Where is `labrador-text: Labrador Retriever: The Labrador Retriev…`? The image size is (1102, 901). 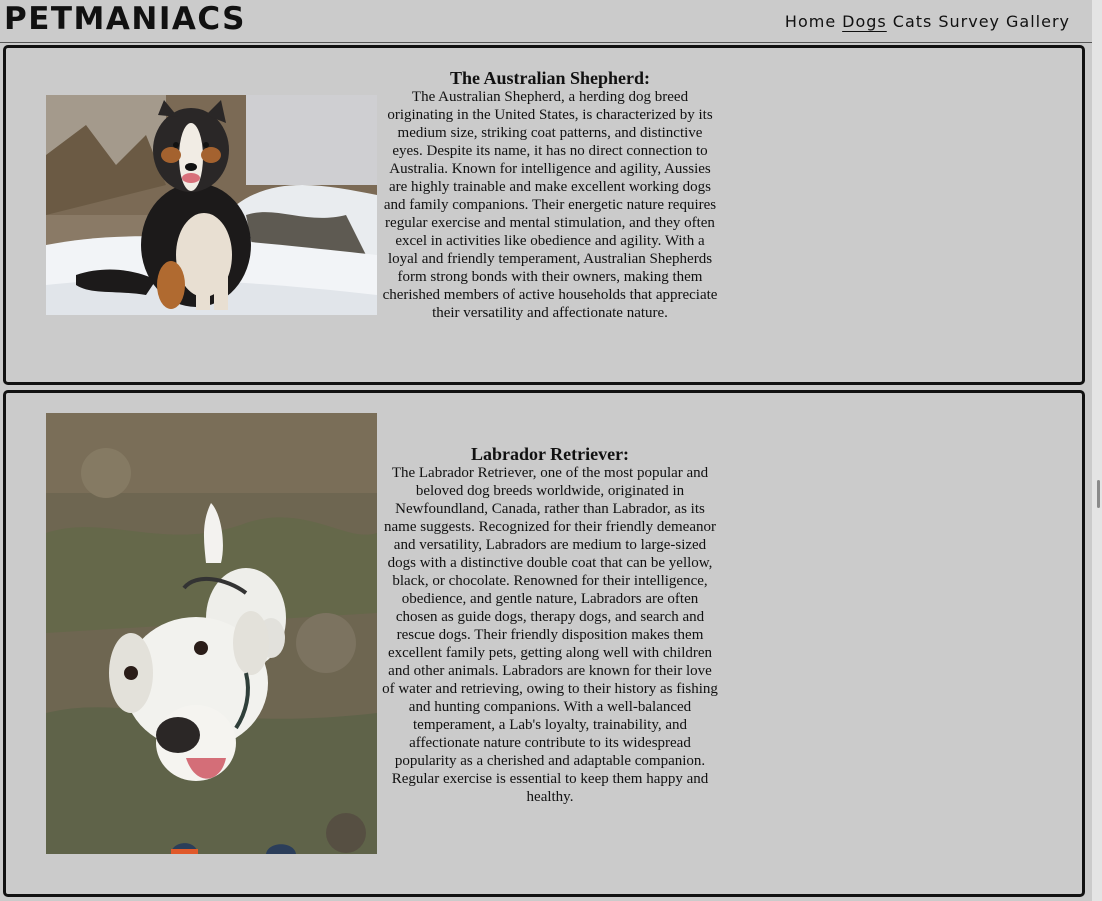
labrador-text: Labrador Retriever: The Labrador Retriev… is located at coordinates (550, 625).